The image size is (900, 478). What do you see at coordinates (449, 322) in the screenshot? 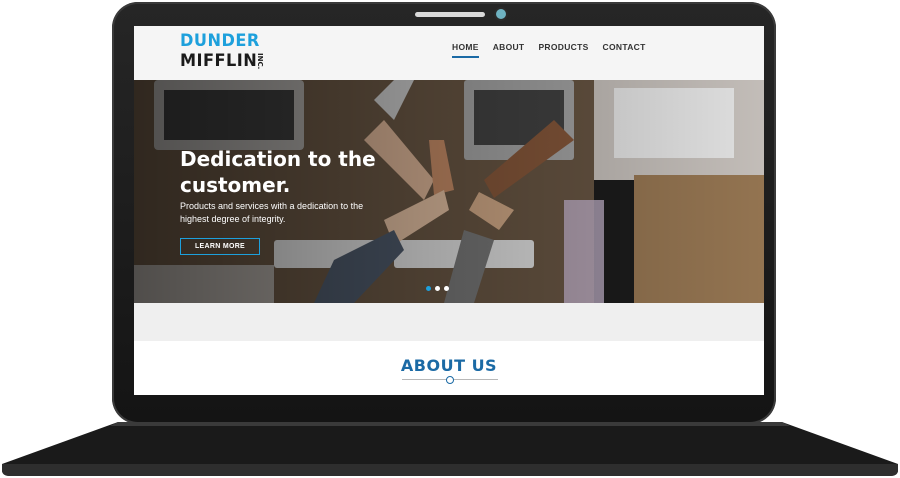
I see `section-spacer` at bounding box center [449, 322].